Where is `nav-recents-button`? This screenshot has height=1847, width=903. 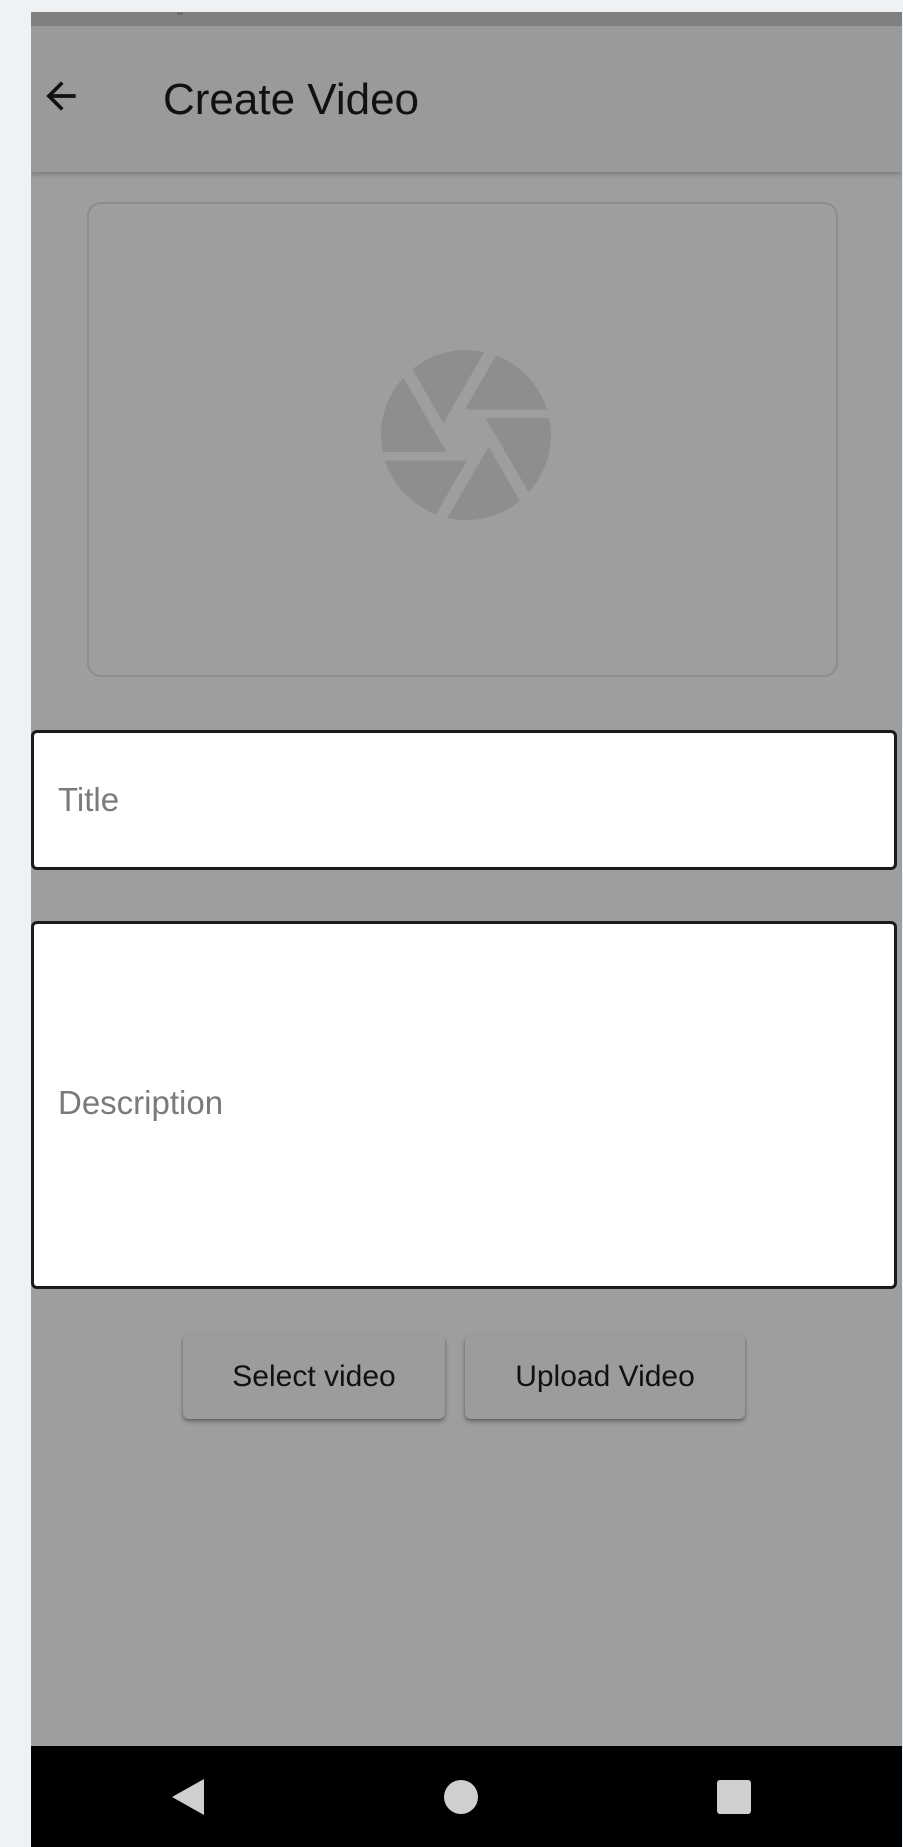
nav-recents-button is located at coordinates (734, 1797).